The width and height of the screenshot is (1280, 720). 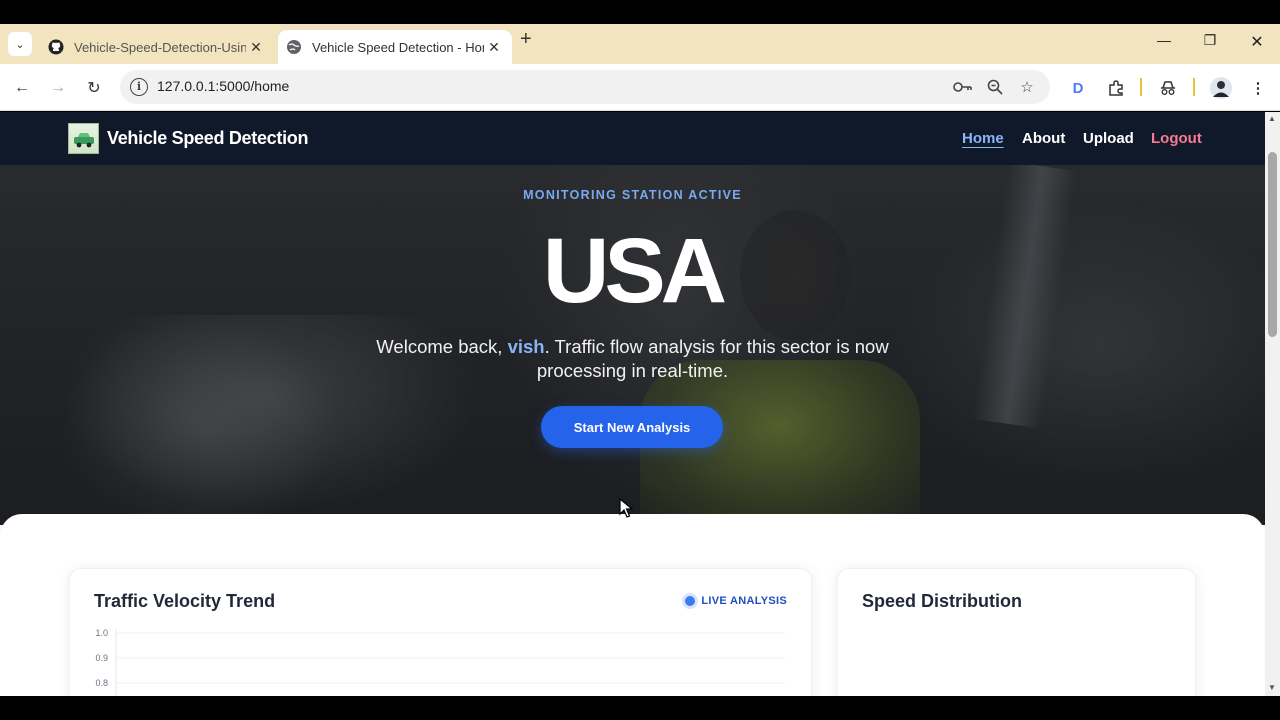 I want to click on card-title: Traffic Velocity Trend, so click(x=185, y=601).